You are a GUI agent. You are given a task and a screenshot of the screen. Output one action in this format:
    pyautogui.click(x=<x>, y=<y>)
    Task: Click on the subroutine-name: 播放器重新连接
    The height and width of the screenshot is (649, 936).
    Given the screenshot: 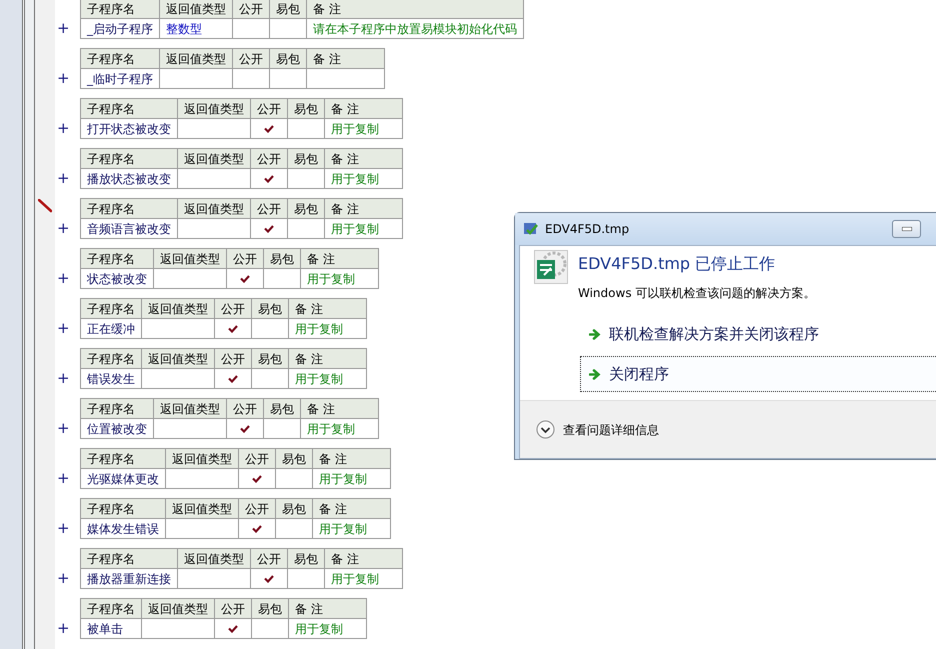 What is the action you would take?
    pyautogui.click(x=129, y=579)
    